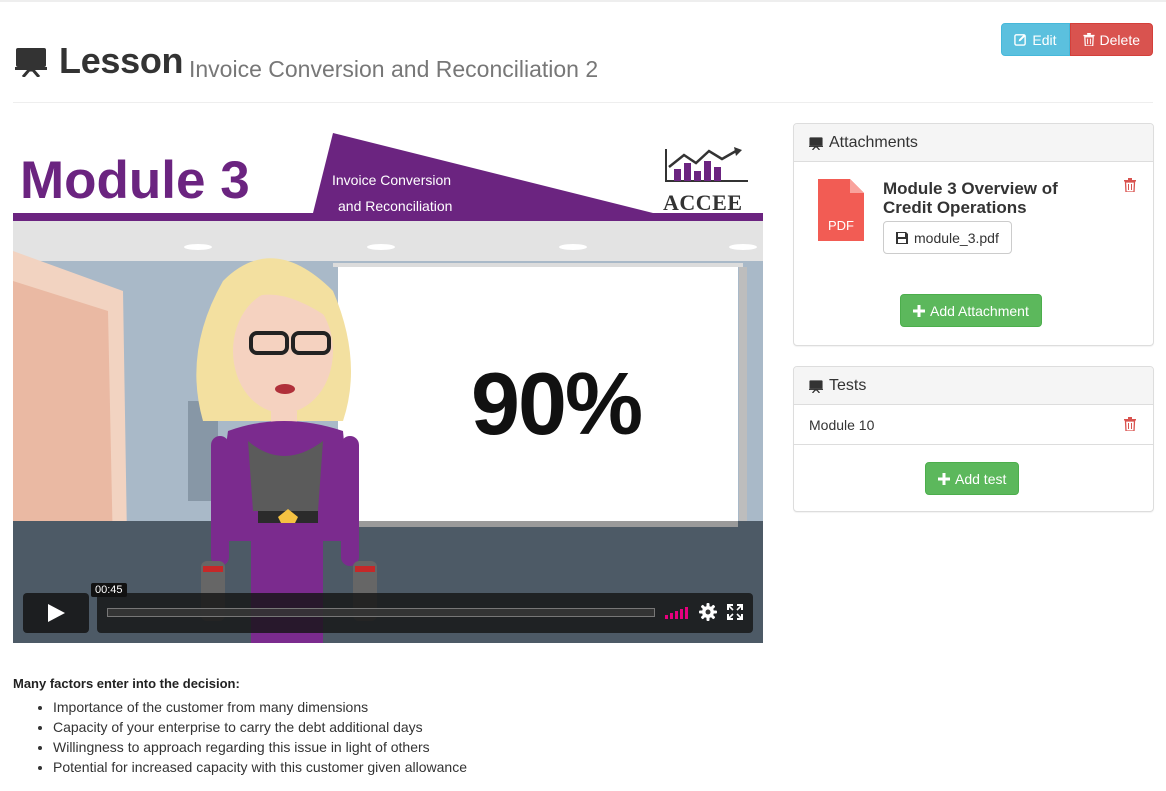 This screenshot has height=791, width=1166. Describe the element at coordinates (841, 210) in the screenshot. I see `pdf-file-icon: PDF` at that location.